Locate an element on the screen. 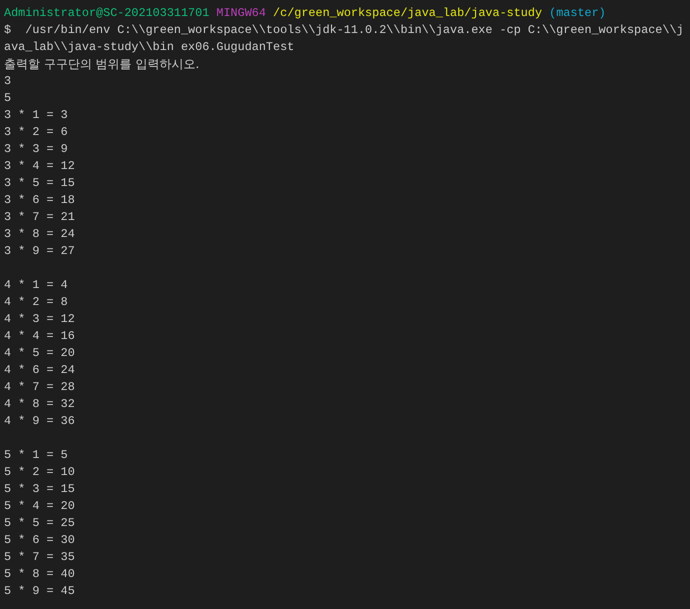 The width and height of the screenshot is (690, 609). output-line: 4 * 7 = 28 is located at coordinates (39, 387).